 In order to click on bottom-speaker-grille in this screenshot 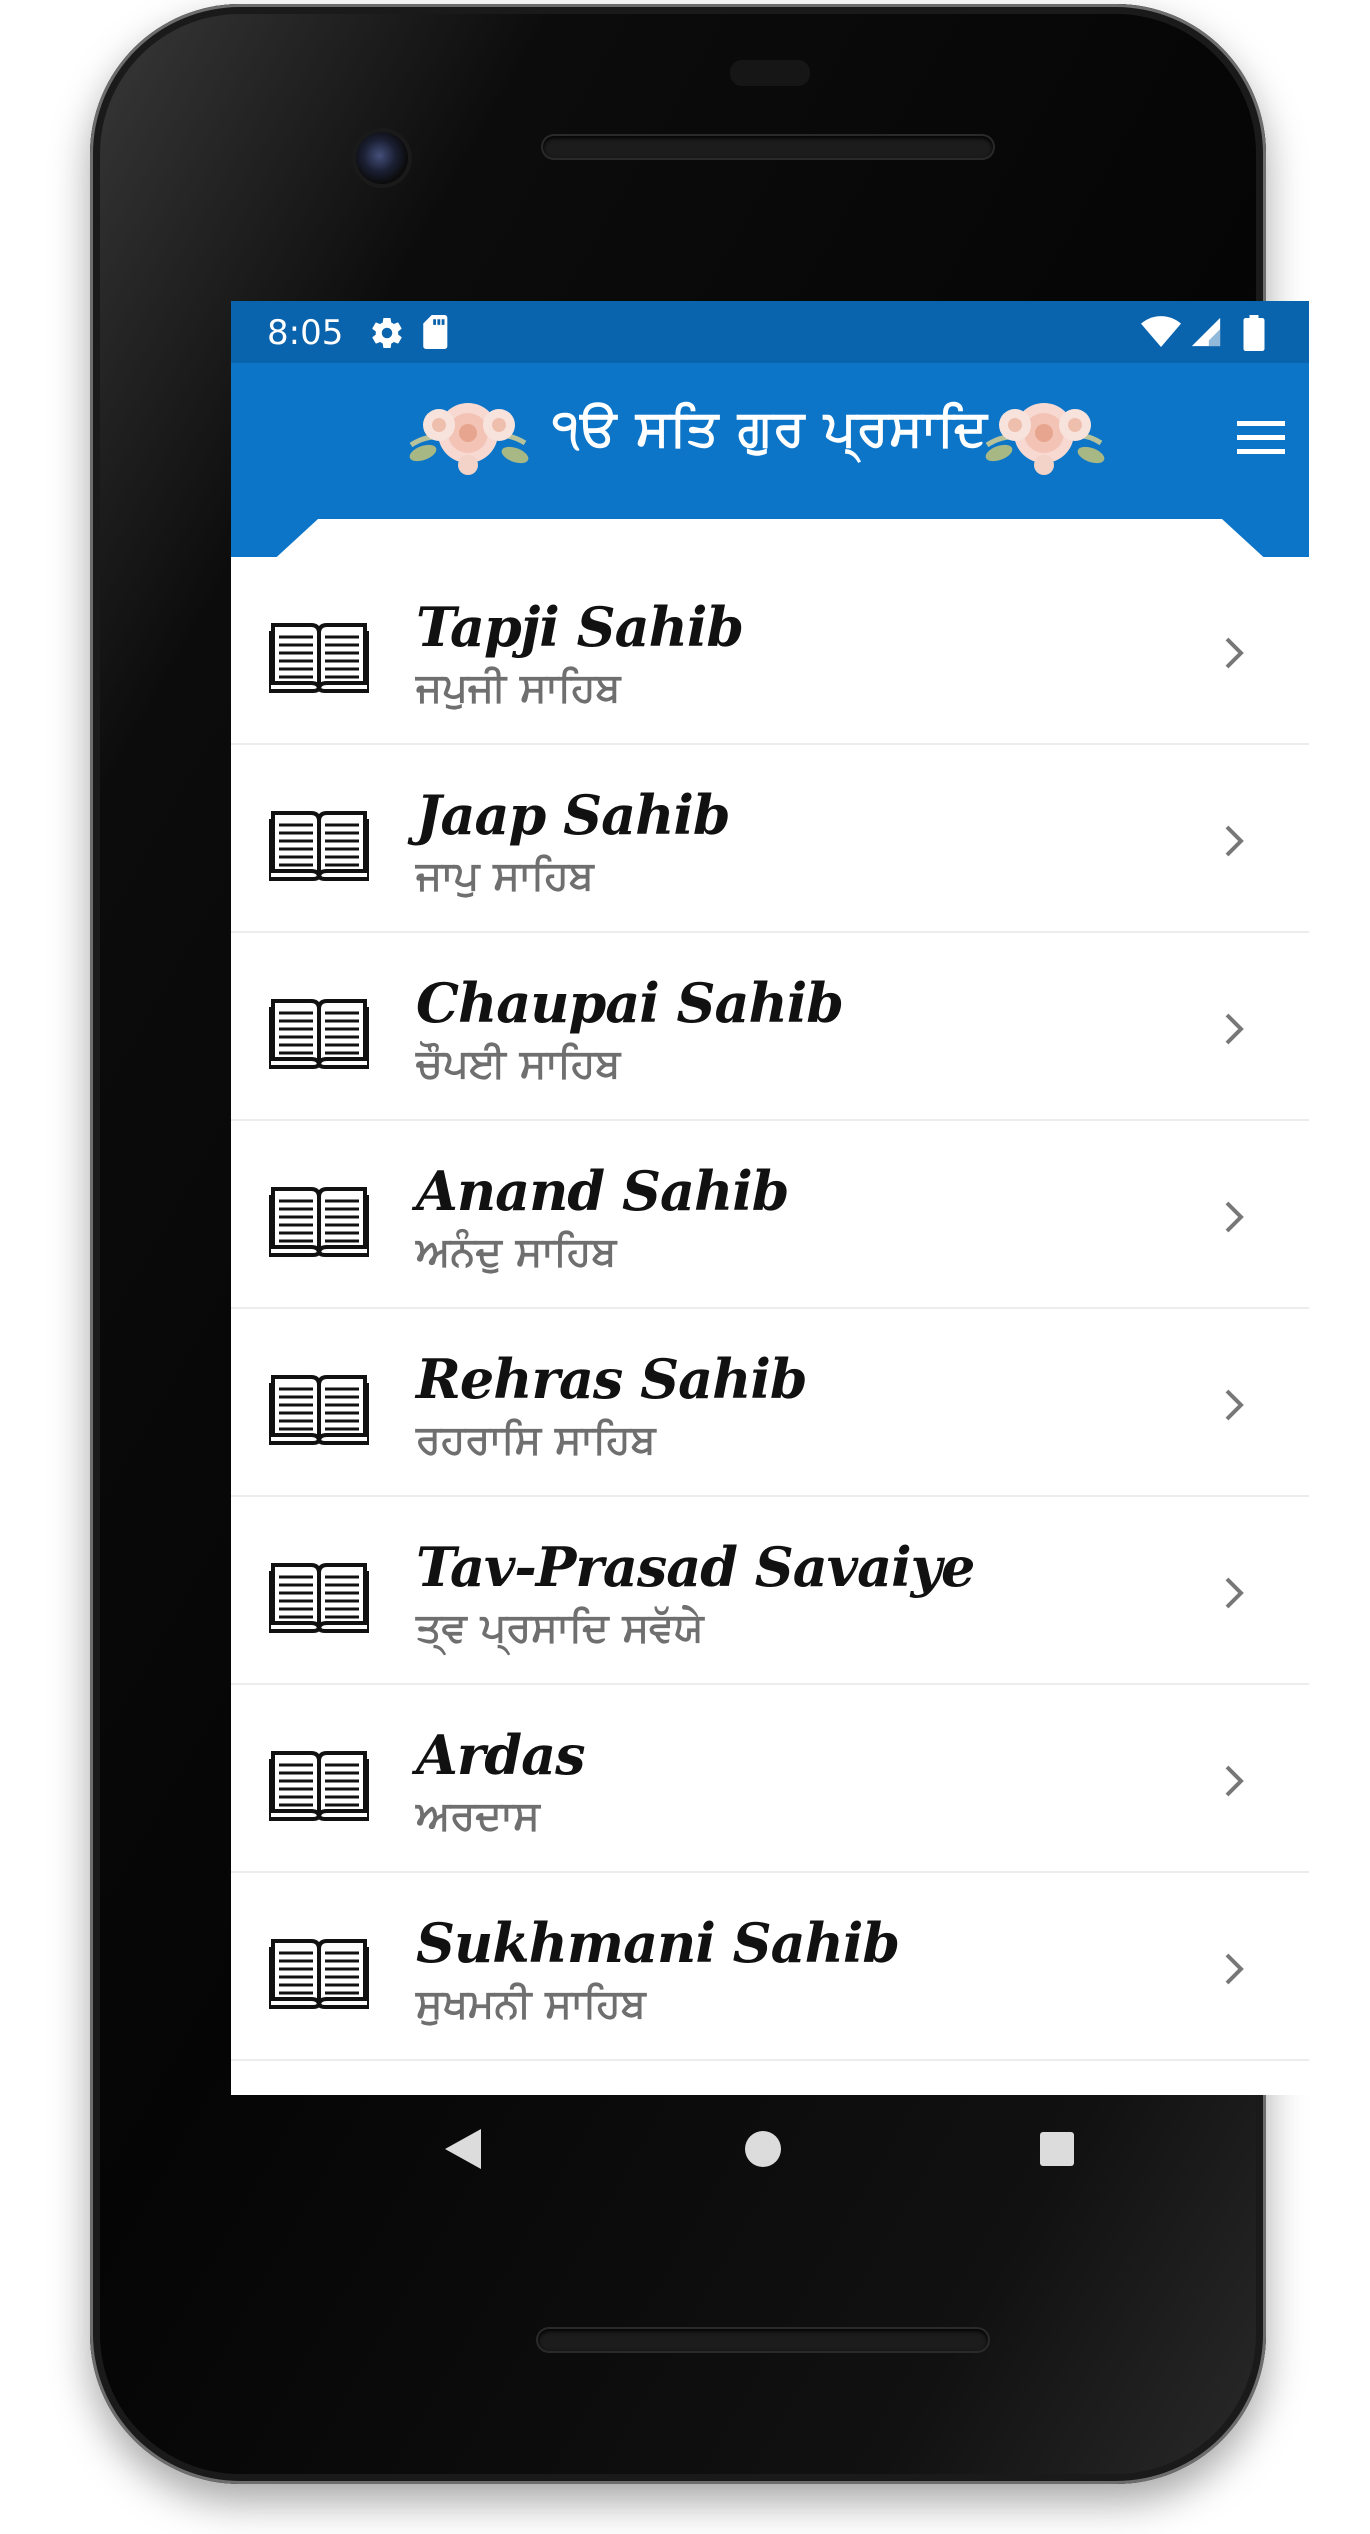, I will do `click(763, 2340)`.